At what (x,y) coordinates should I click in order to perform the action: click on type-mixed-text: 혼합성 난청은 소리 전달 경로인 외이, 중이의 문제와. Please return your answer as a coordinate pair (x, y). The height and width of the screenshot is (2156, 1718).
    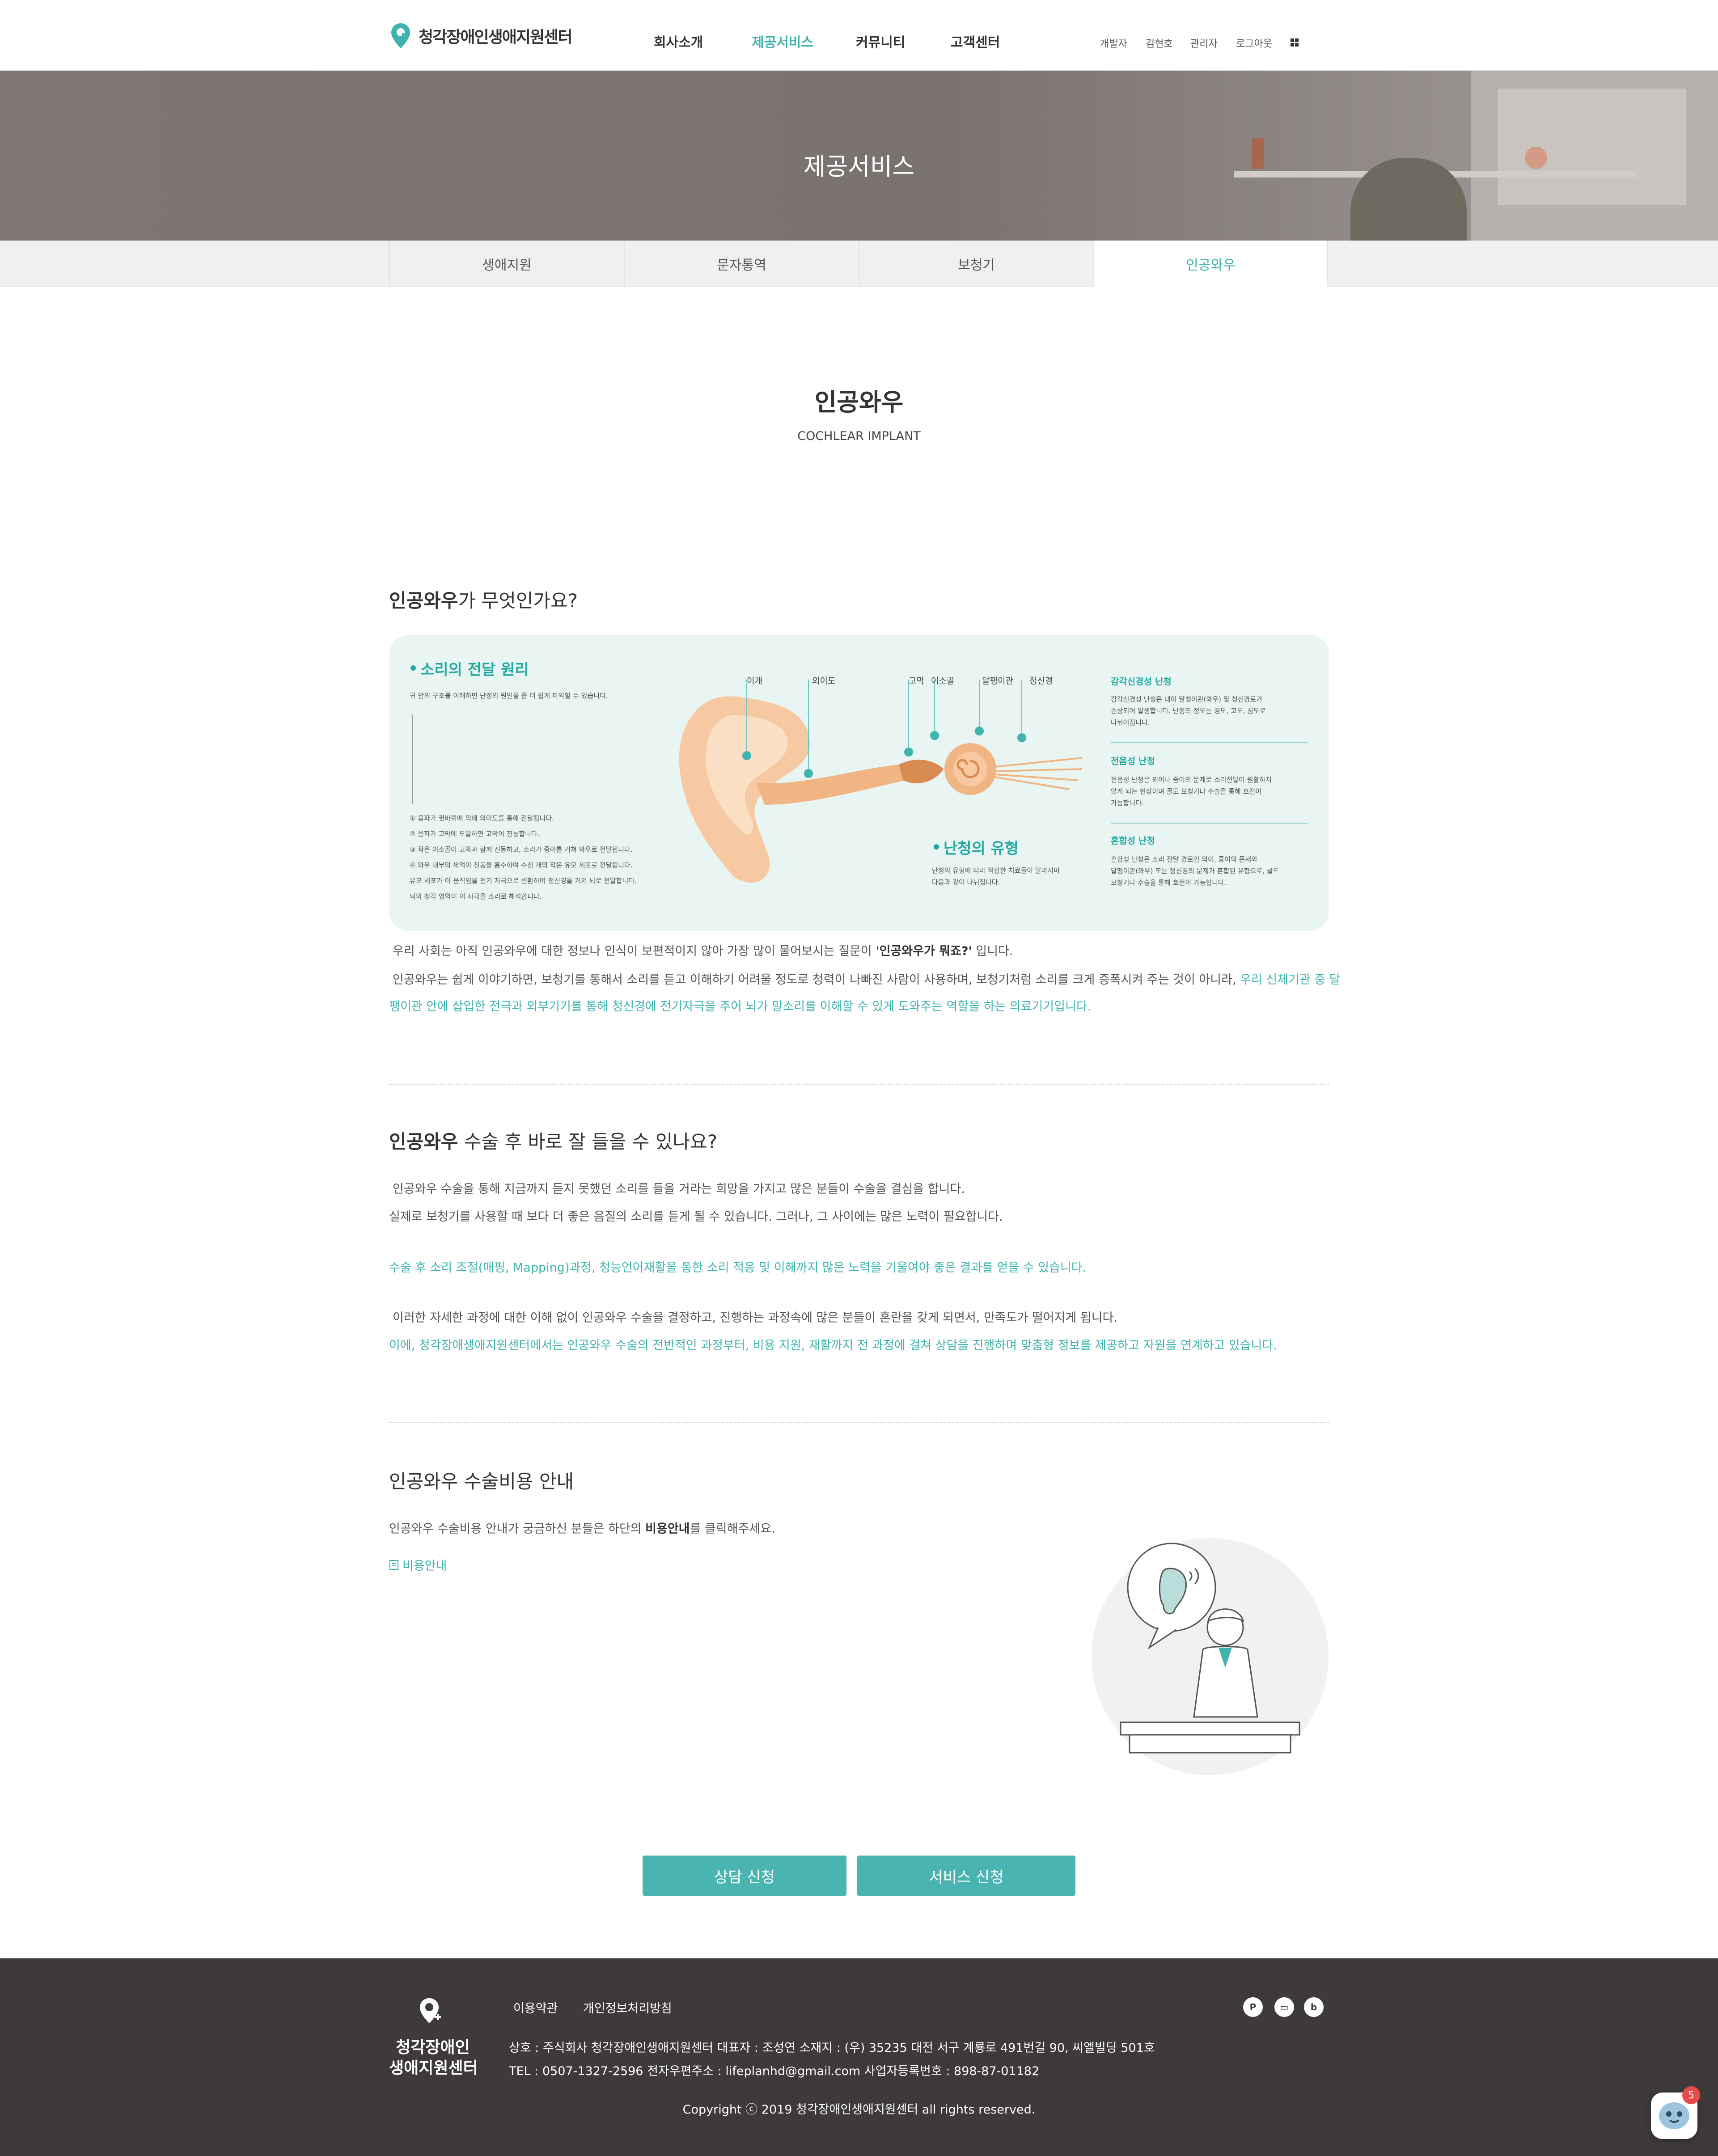
    Looking at the image, I should click on (1184, 859).